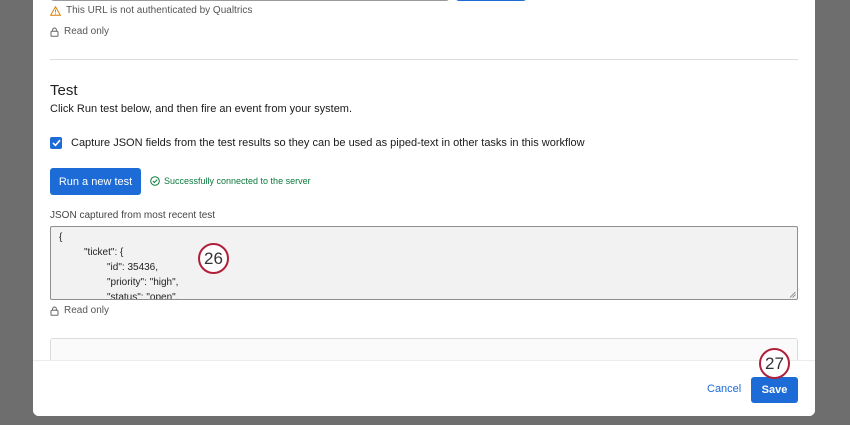  I want to click on json-readonly-note: Read only, so click(79, 310).